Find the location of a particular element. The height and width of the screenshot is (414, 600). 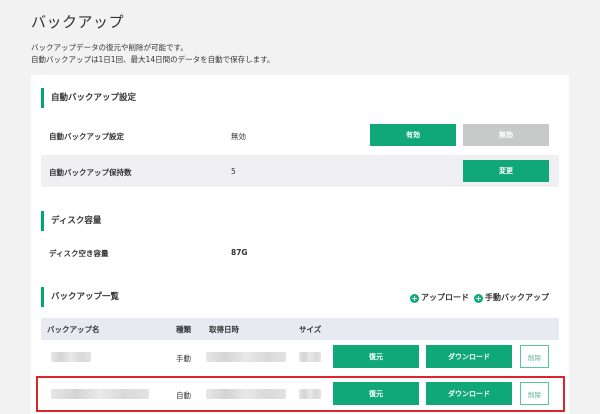

table-row: 手動 復元 ダウンロード 削除 is located at coordinates (300, 358).